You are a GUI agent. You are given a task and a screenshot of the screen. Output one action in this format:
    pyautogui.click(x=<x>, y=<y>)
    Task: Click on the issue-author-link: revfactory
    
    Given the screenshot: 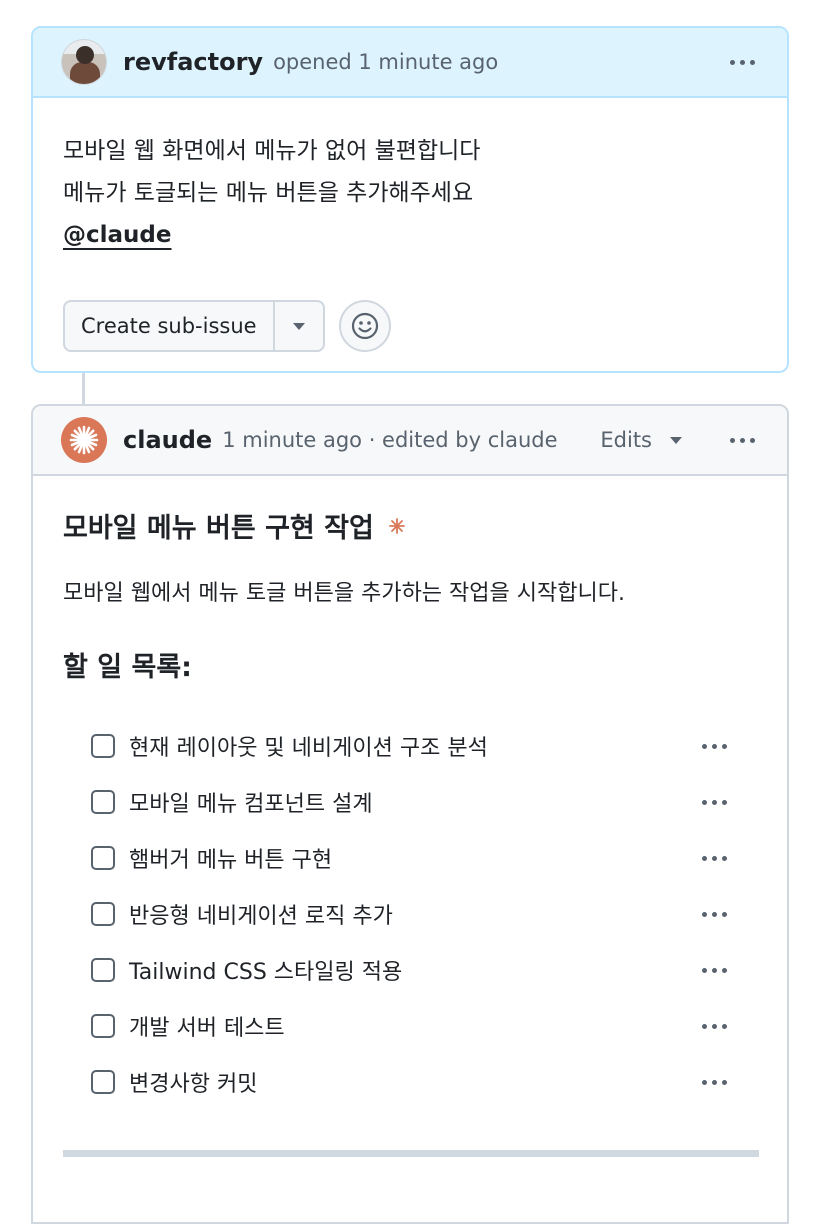 What is the action you would take?
    pyautogui.click(x=193, y=62)
    